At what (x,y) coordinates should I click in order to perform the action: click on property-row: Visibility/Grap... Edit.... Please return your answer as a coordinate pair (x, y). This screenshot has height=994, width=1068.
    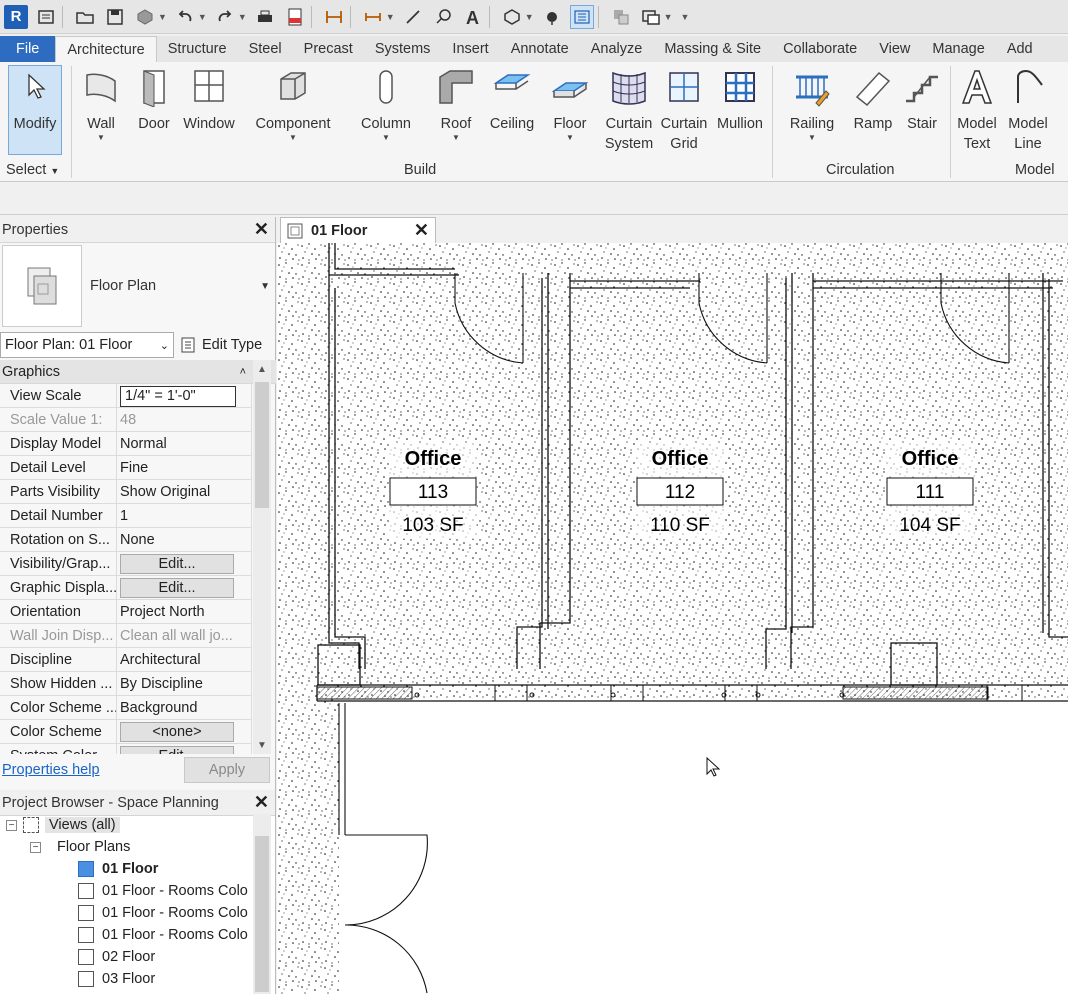
    Looking at the image, I should click on (126, 564).